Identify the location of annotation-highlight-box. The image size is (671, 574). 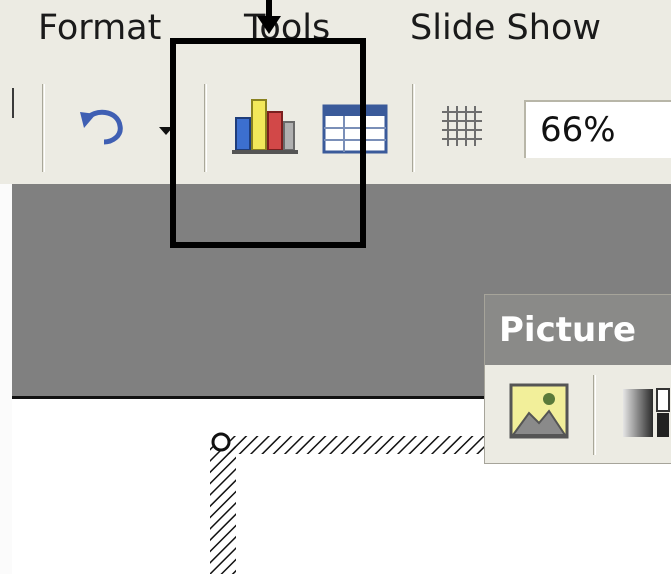
(268, 143).